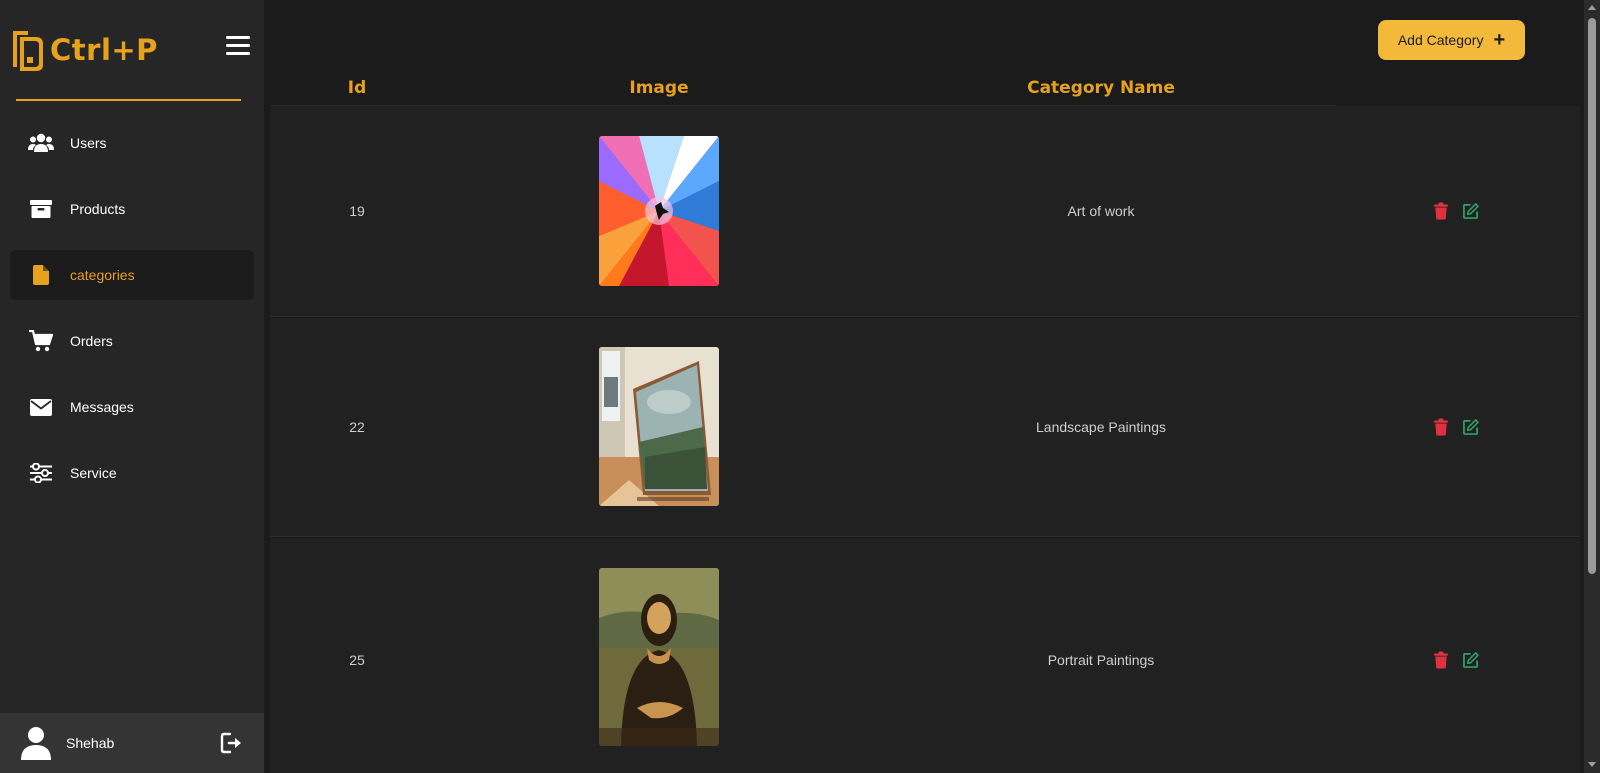 The image size is (1600, 773). What do you see at coordinates (88, 143) in the screenshot?
I see `sidebar-item-label: Users` at bounding box center [88, 143].